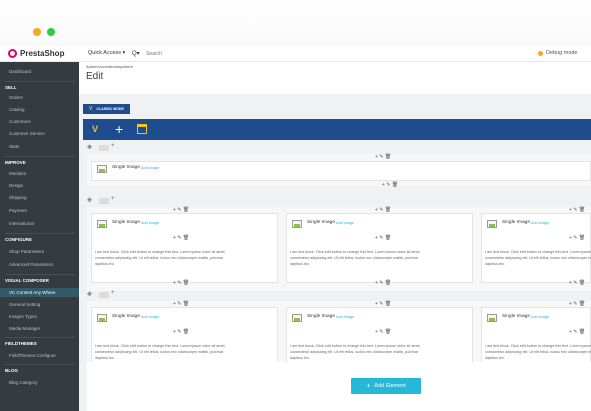 This screenshot has height=411, width=591. I want to click on add-element-label: Add Element, so click(390, 386).